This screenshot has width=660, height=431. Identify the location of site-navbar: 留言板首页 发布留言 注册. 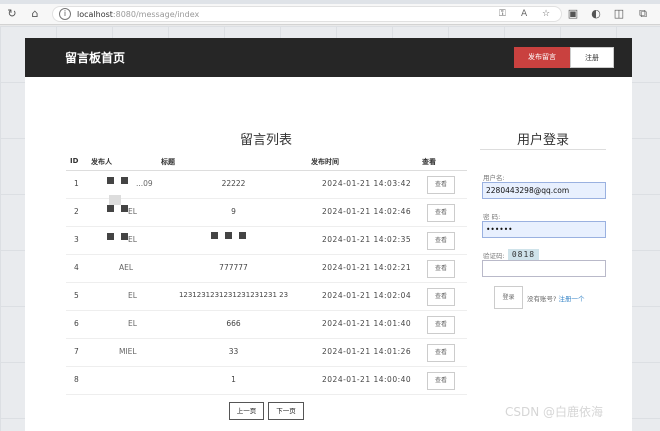
(328, 57).